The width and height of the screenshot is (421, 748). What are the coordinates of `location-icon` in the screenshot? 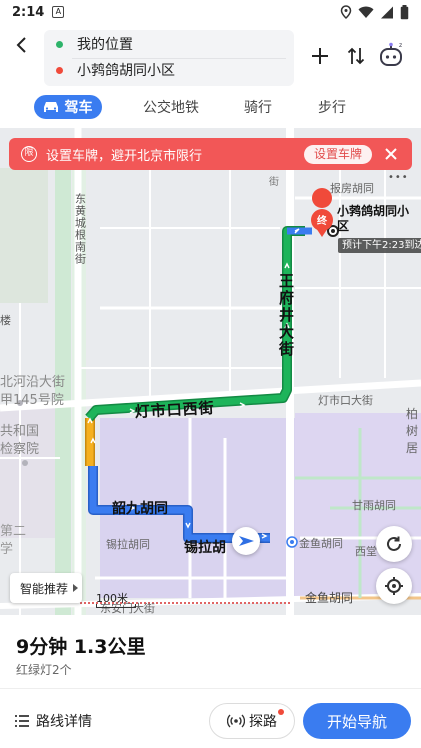 It's located at (346, 12).